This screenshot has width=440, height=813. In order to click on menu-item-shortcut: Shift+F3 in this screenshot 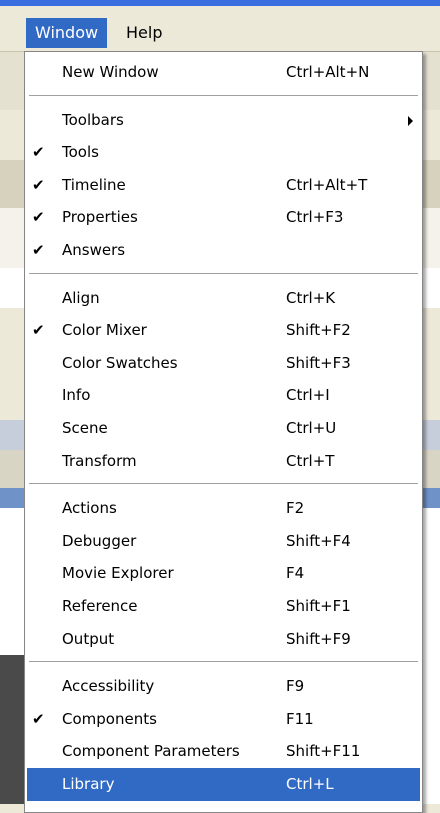, I will do `click(318, 362)`.